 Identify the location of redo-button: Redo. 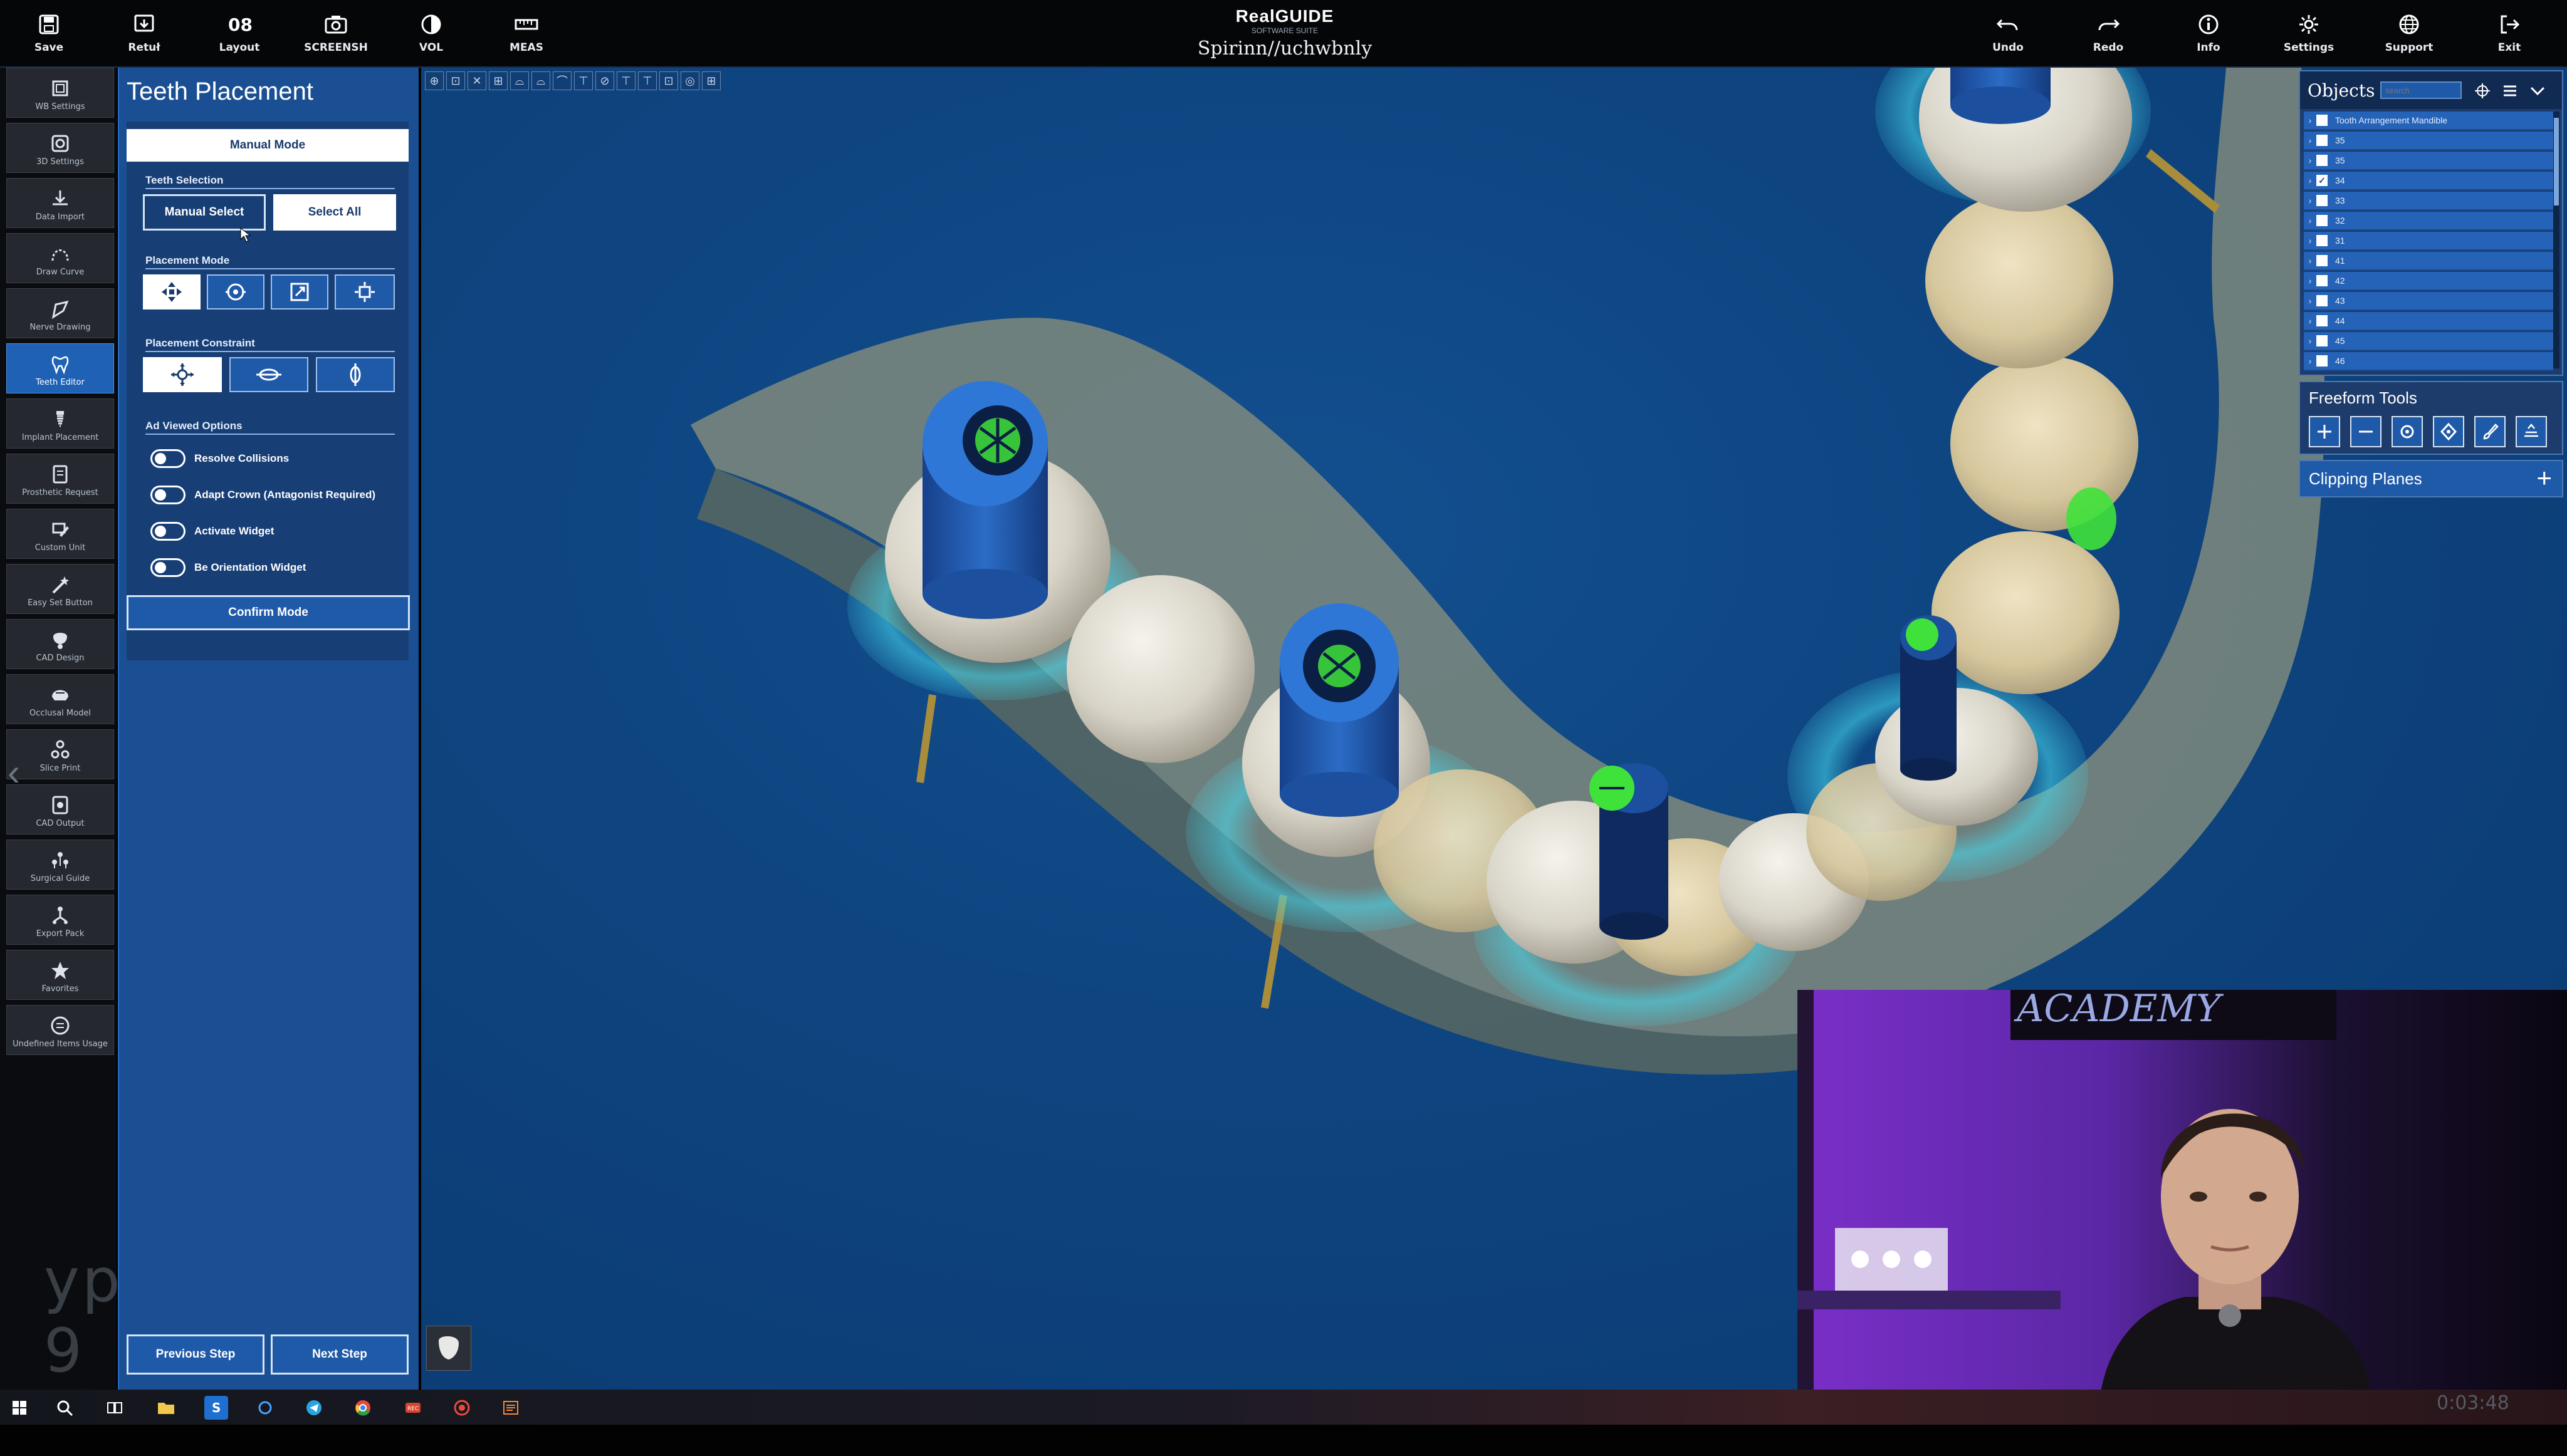
(2108, 36).